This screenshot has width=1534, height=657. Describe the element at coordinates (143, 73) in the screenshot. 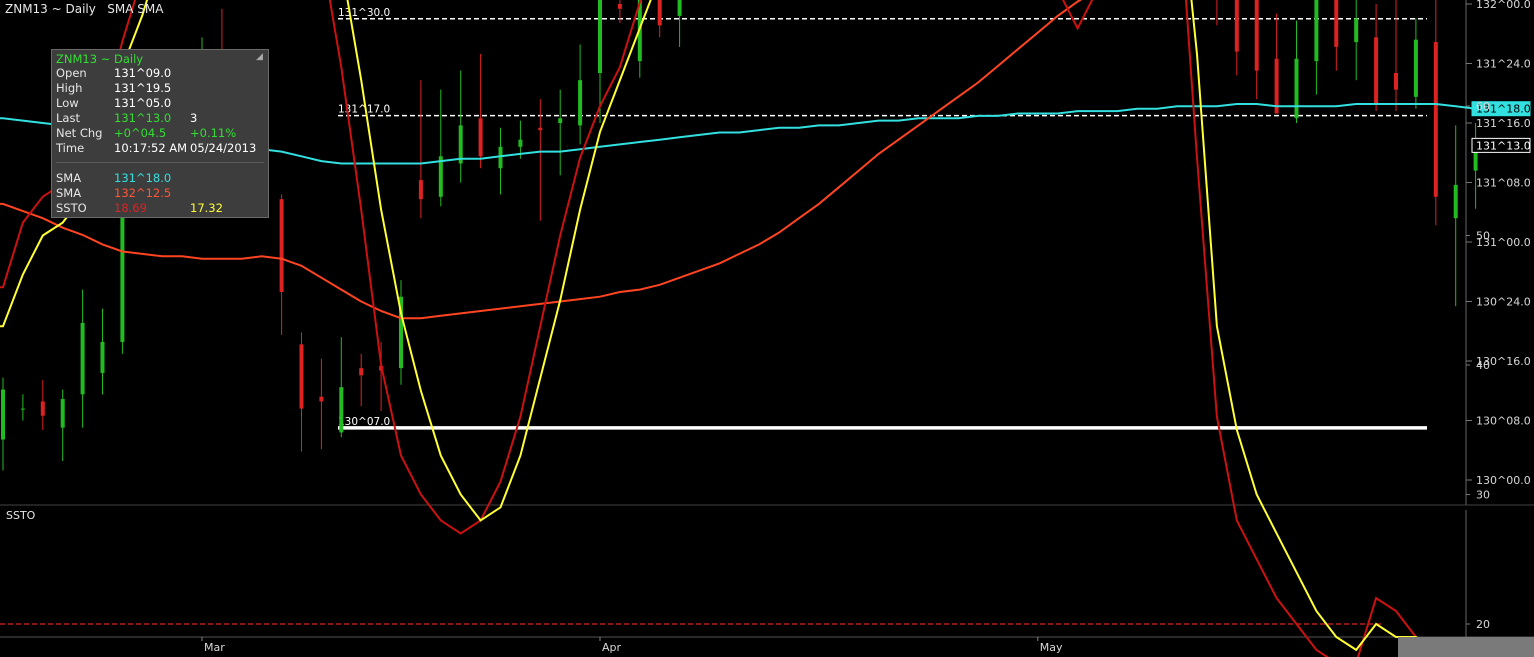

I see `row-value: 131^09.0` at that location.